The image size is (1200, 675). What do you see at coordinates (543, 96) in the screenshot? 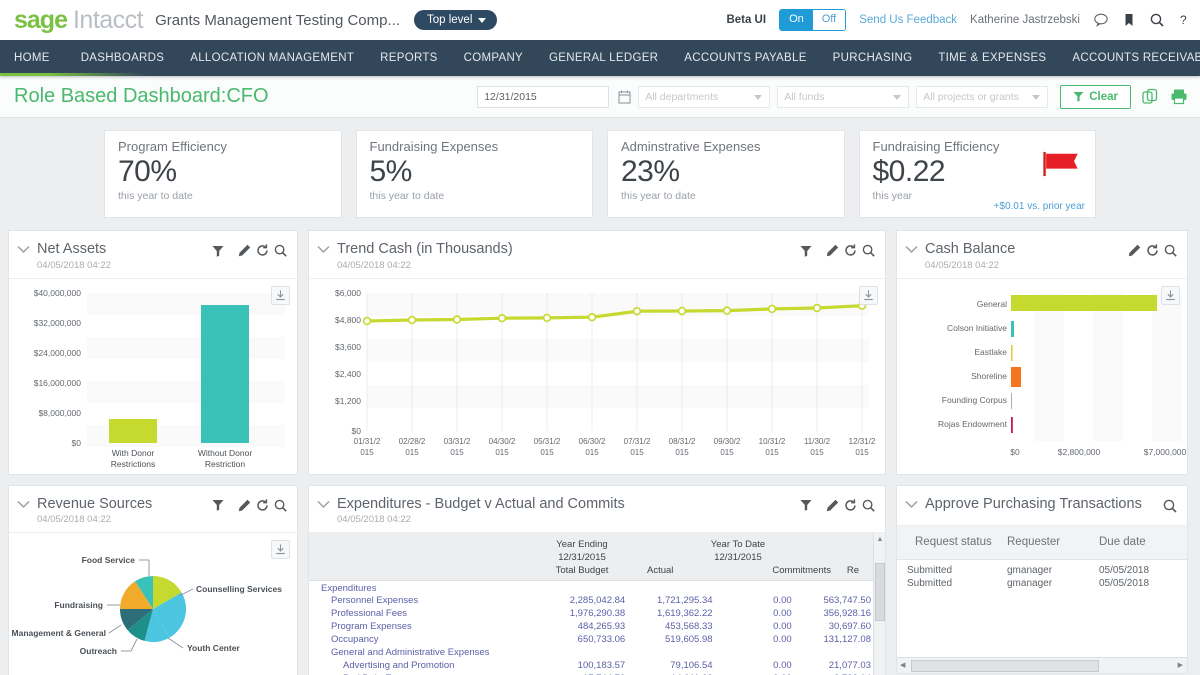
I see `date-input: 12/31/2015` at bounding box center [543, 96].